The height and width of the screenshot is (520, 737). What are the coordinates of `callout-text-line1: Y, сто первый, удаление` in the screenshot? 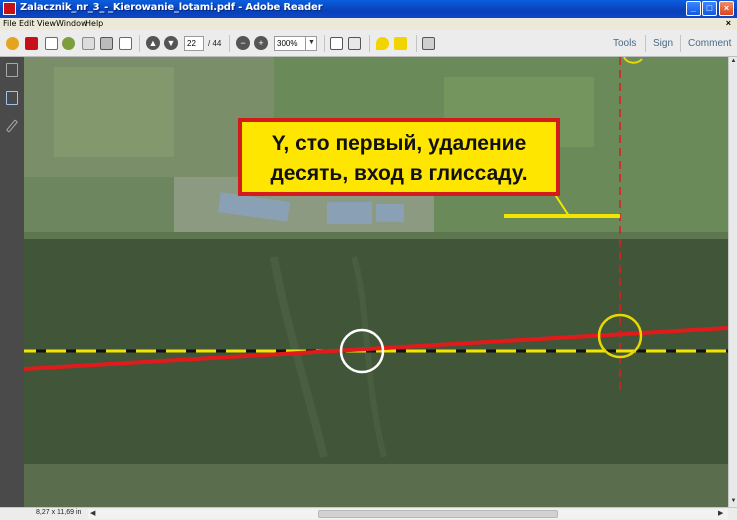 It's located at (399, 143).